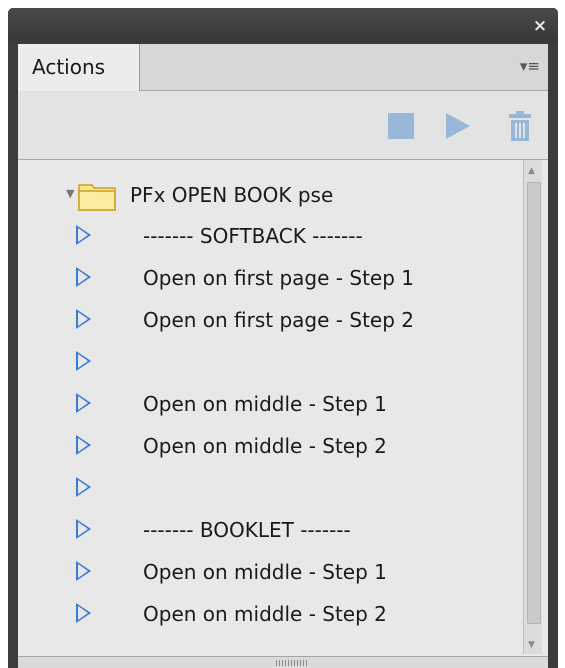 Image resolution: width=565 pixels, height=668 pixels. I want to click on tab-row: Actions ▾≡, so click(283, 67).